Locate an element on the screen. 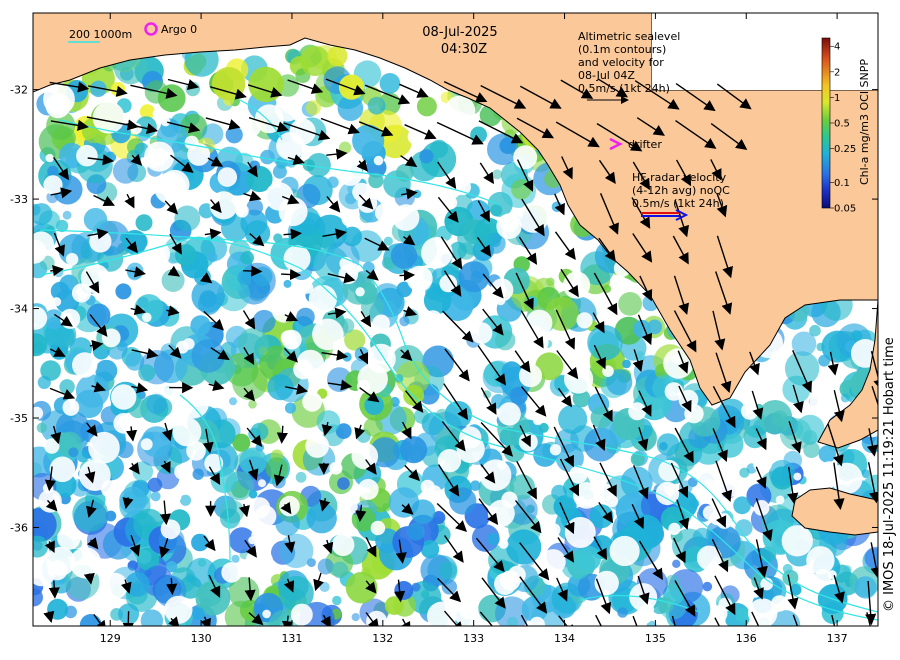 The height and width of the screenshot is (660, 900). copyright-label: © IMOS 18-Jul-2025 11:19:21 Hobart time is located at coordinates (889, 474).